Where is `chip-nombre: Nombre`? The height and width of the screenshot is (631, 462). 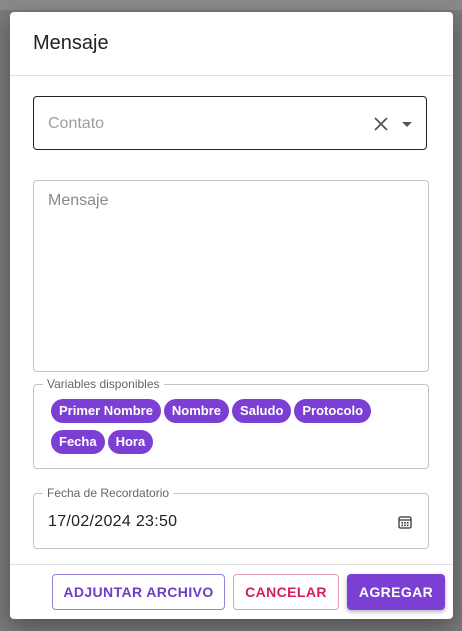 chip-nombre: Nombre is located at coordinates (196, 411).